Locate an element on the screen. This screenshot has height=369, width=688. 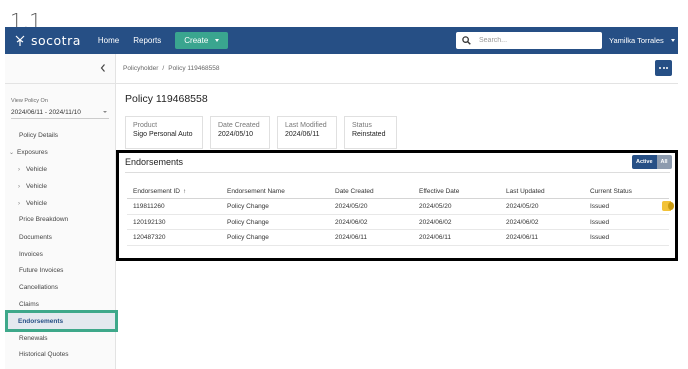
sidebar-item-renewals: Renewals is located at coordinates (33, 338).